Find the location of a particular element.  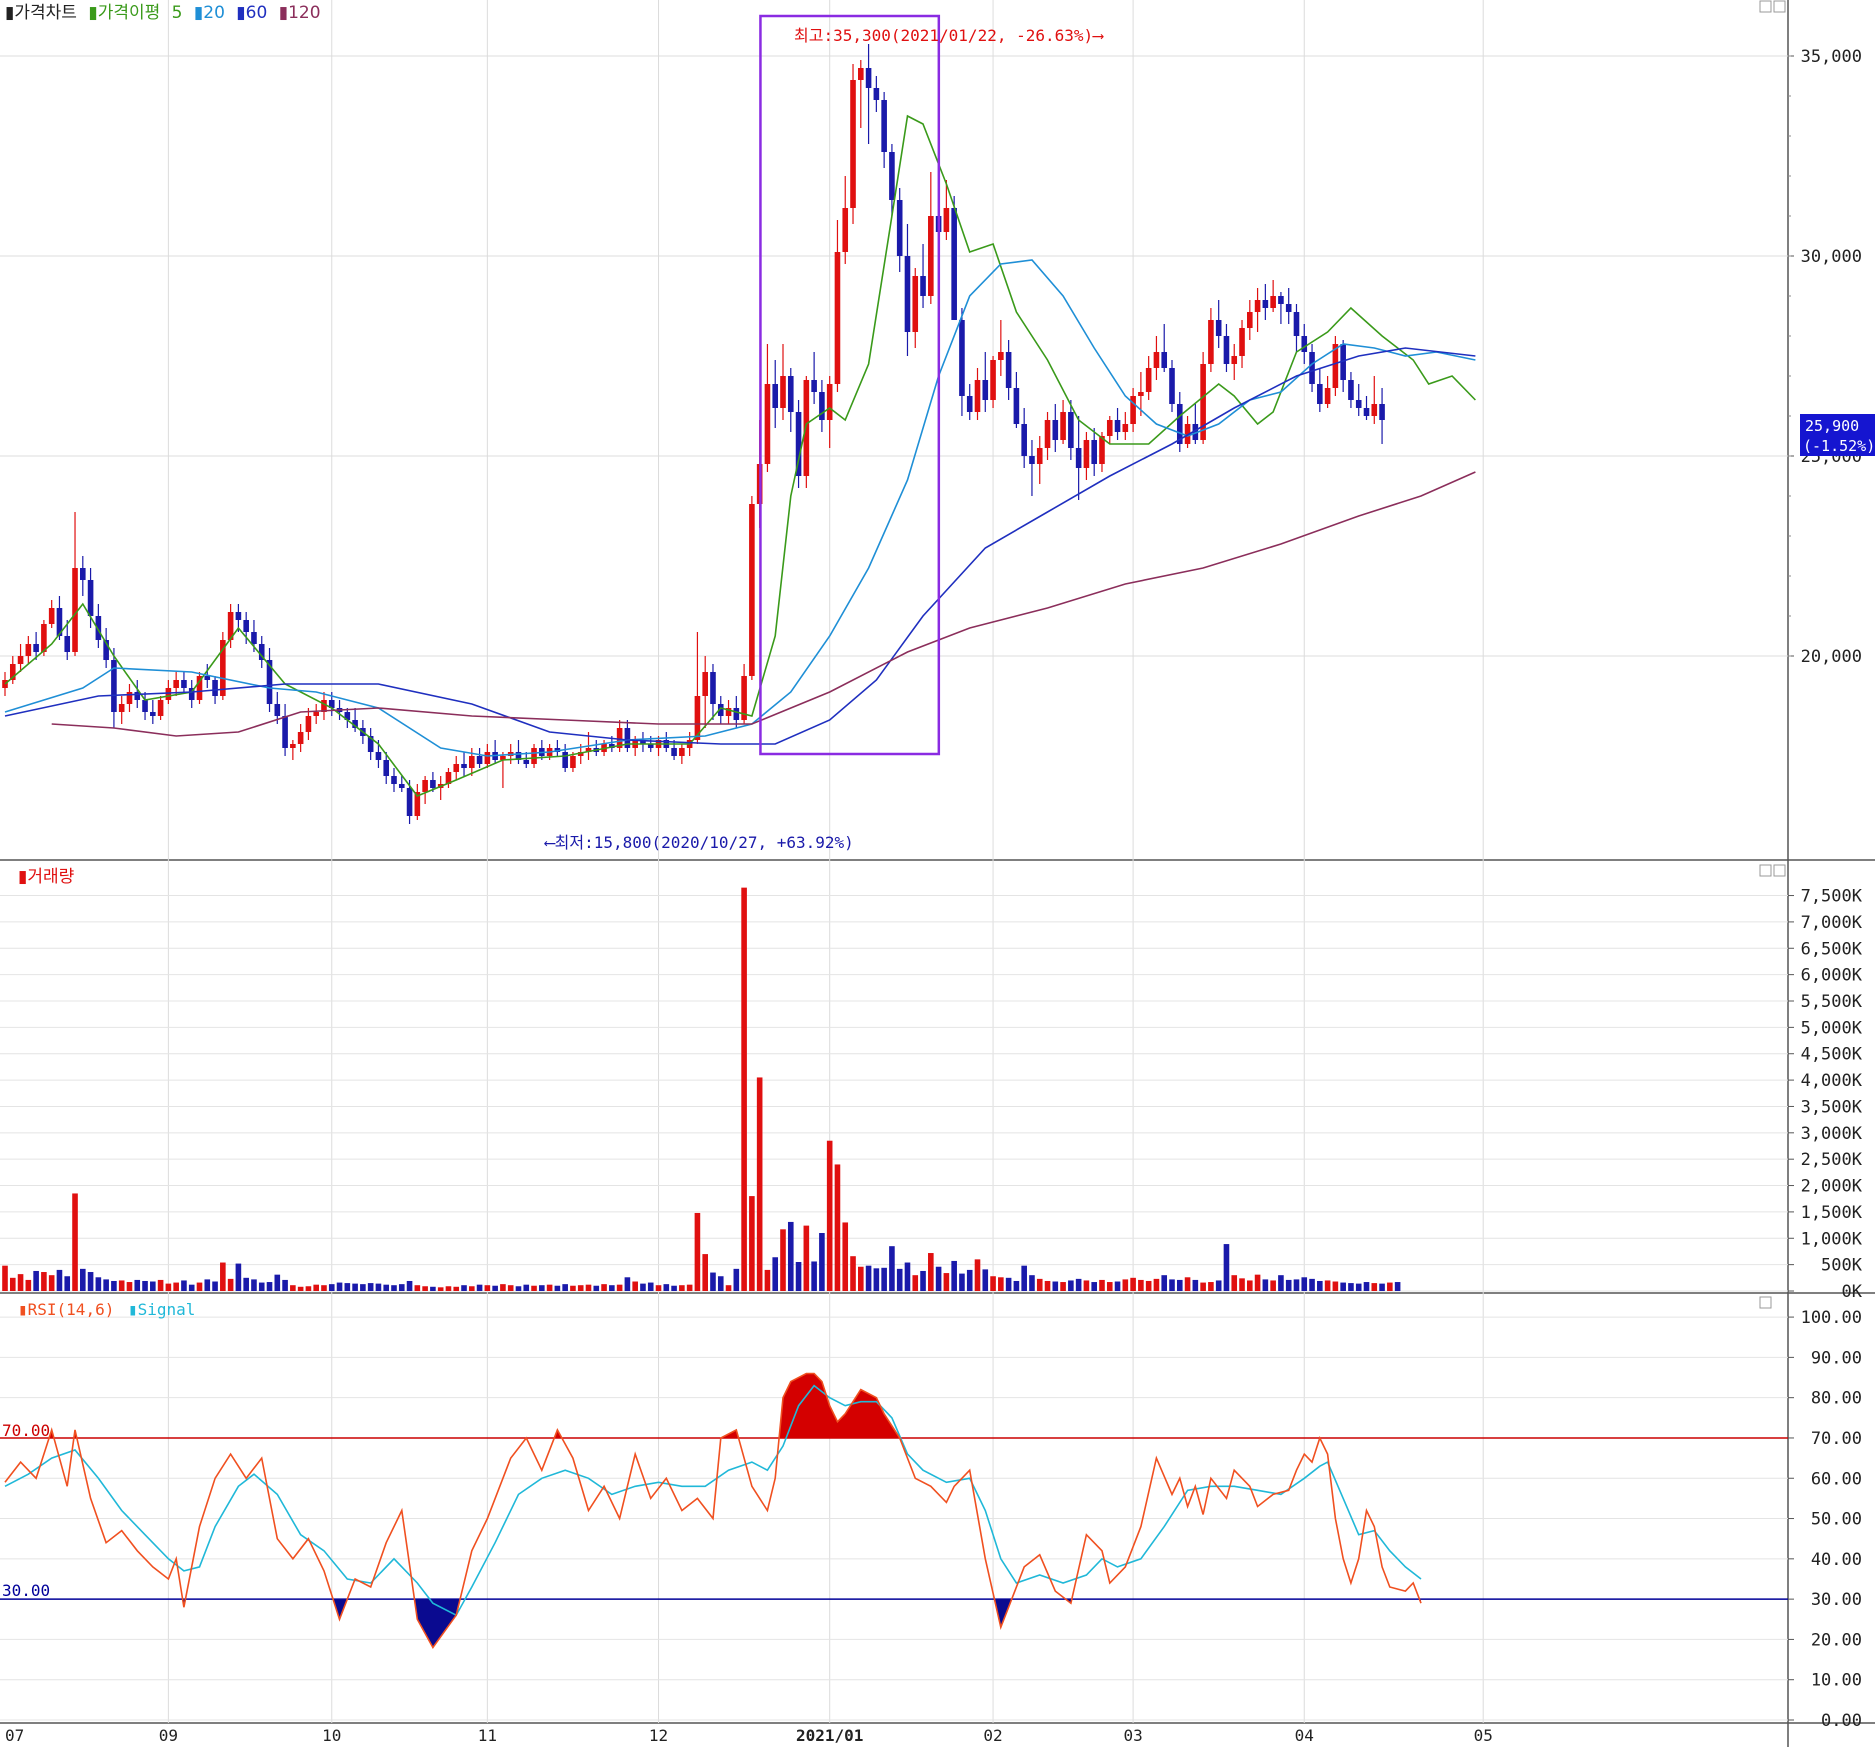

rsi-tick-label: 90.00 is located at coordinates (1836, 1358).